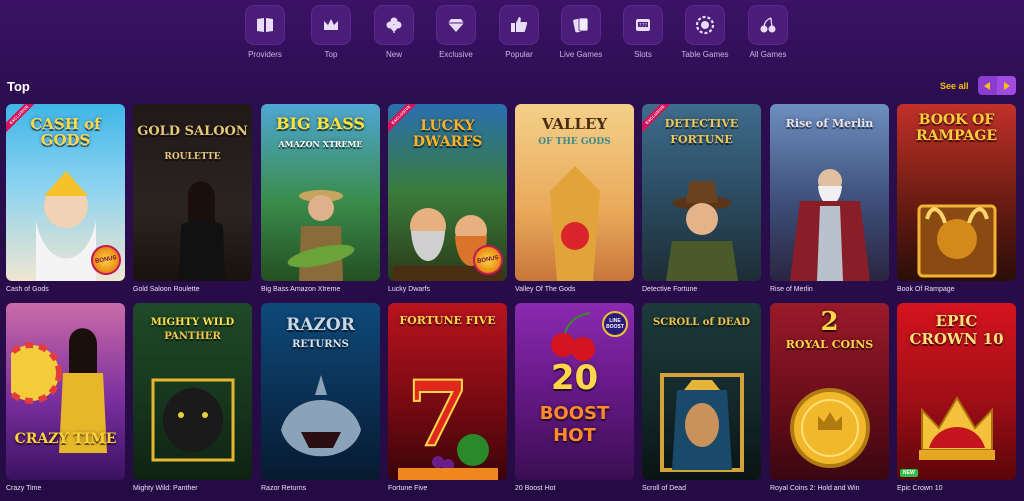 This screenshot has height=501, width=1024. What do you see at coordinates (701, 231) in the screenshot?
I see `detective-figure` at bounding box center [701, 231].